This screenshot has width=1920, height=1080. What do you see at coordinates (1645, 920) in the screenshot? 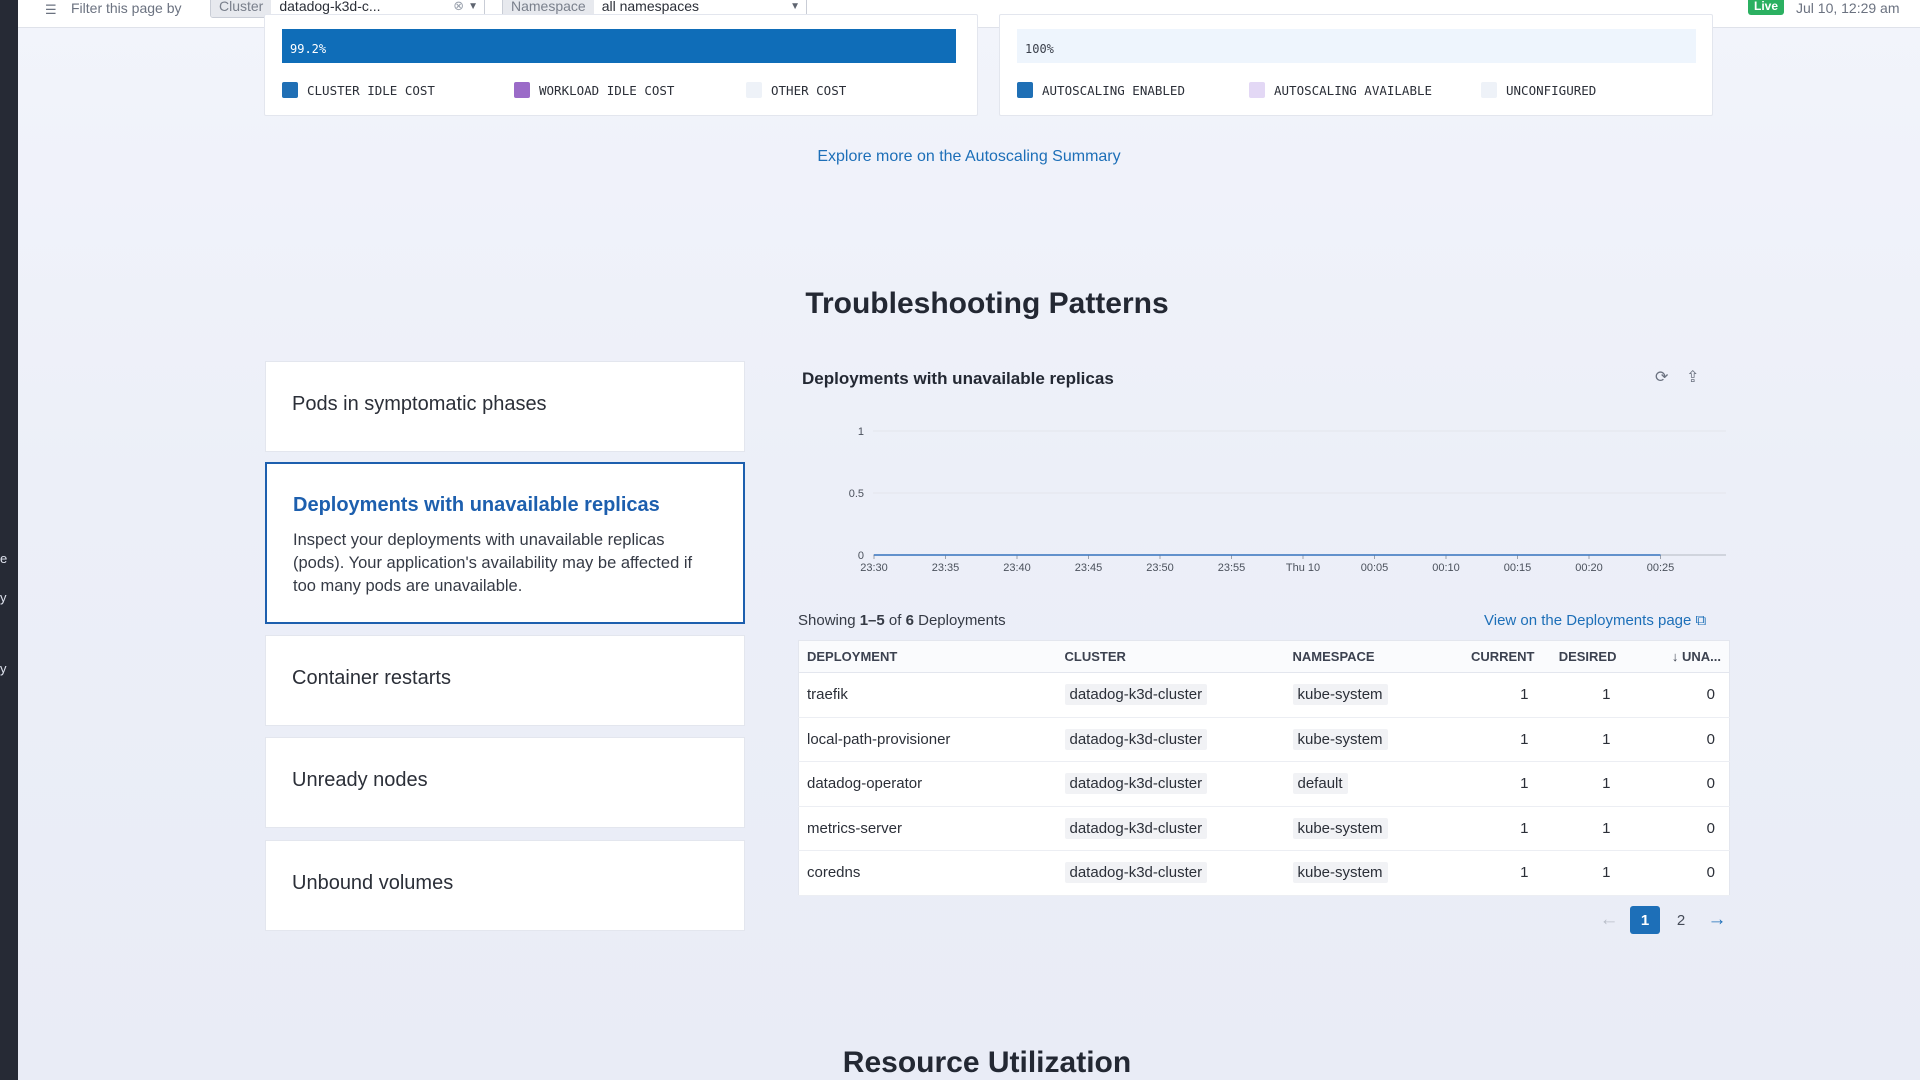
I see `page-button-1: 1` at bounding box center [1645, 920].